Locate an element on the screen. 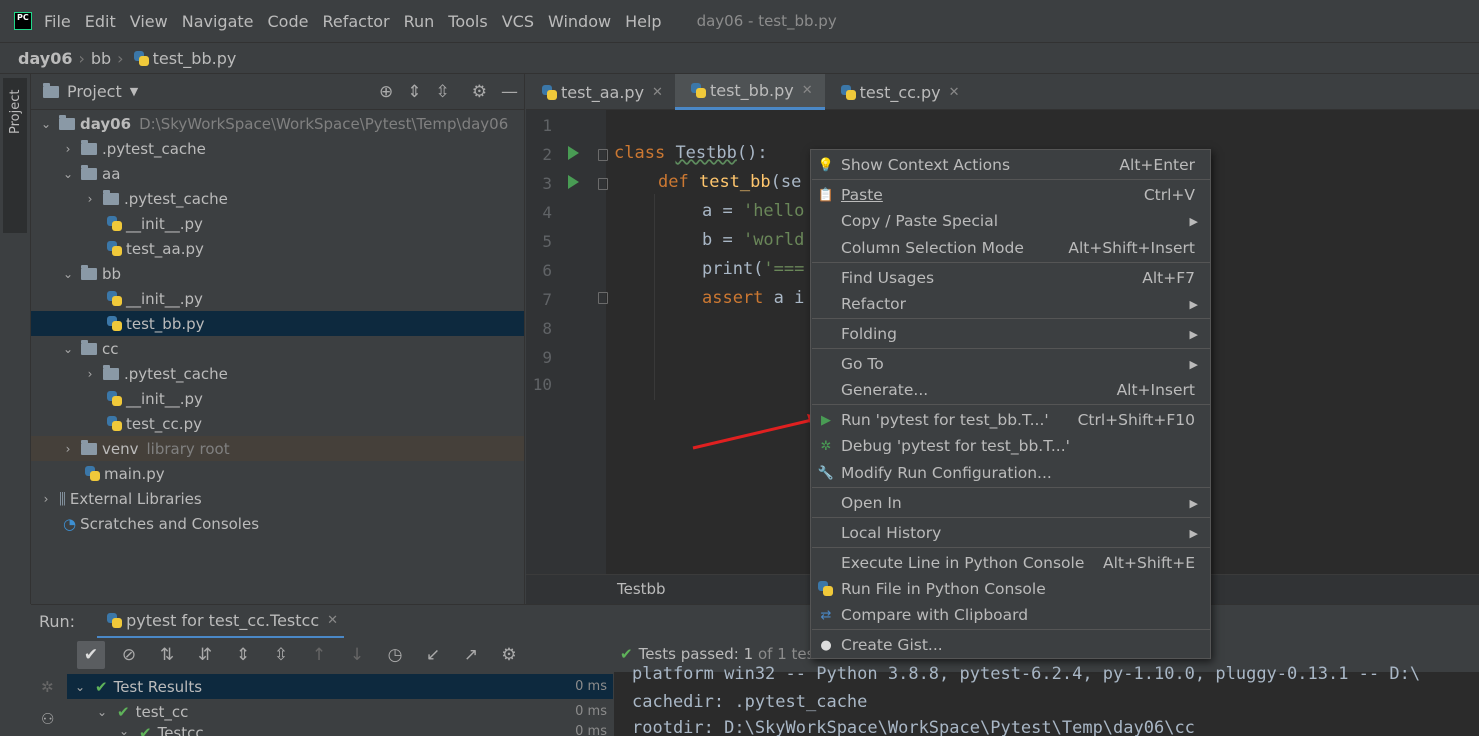 The height and width of the screenshot is (736, 1479). tree-item-aa: ⌄ aa is located at coordinates (277, 173).